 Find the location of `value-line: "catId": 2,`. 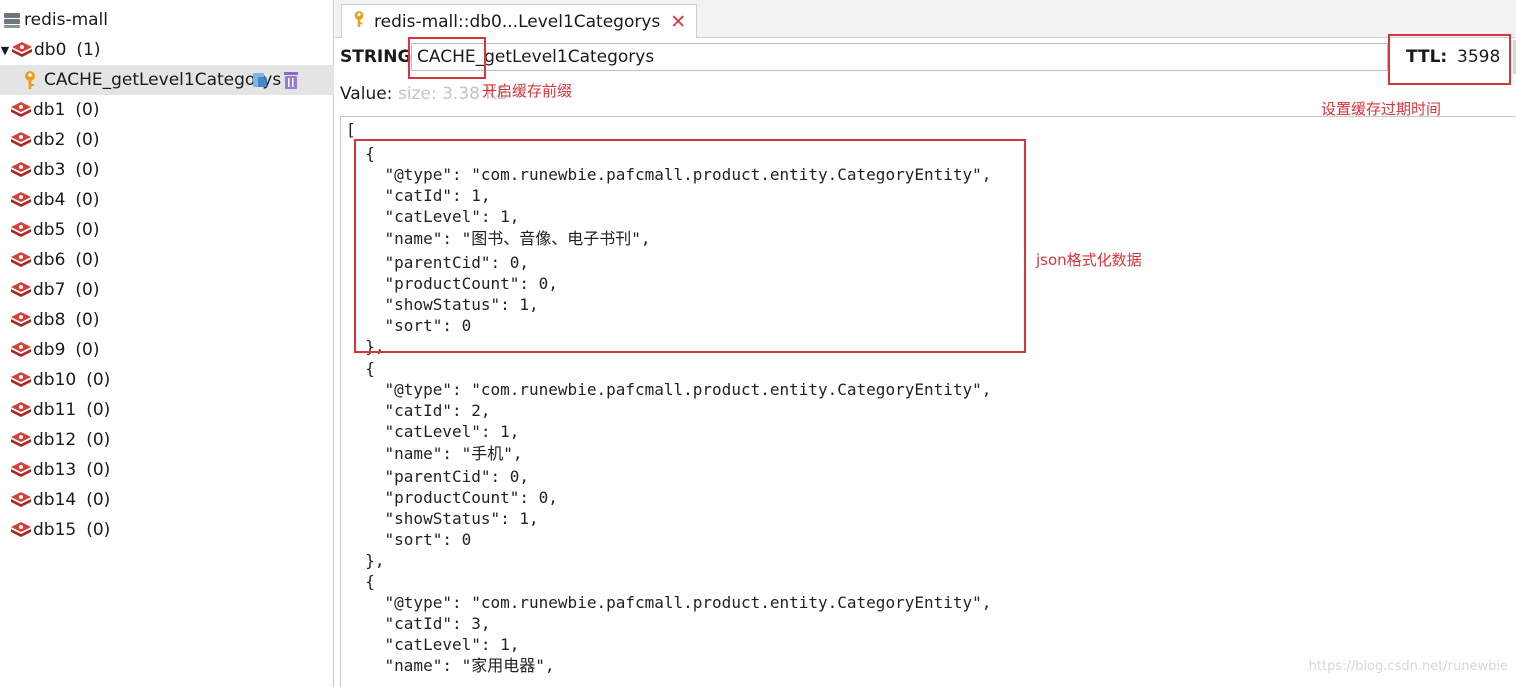

value-line: "catId": 2, is located at coordinates (418, 410).